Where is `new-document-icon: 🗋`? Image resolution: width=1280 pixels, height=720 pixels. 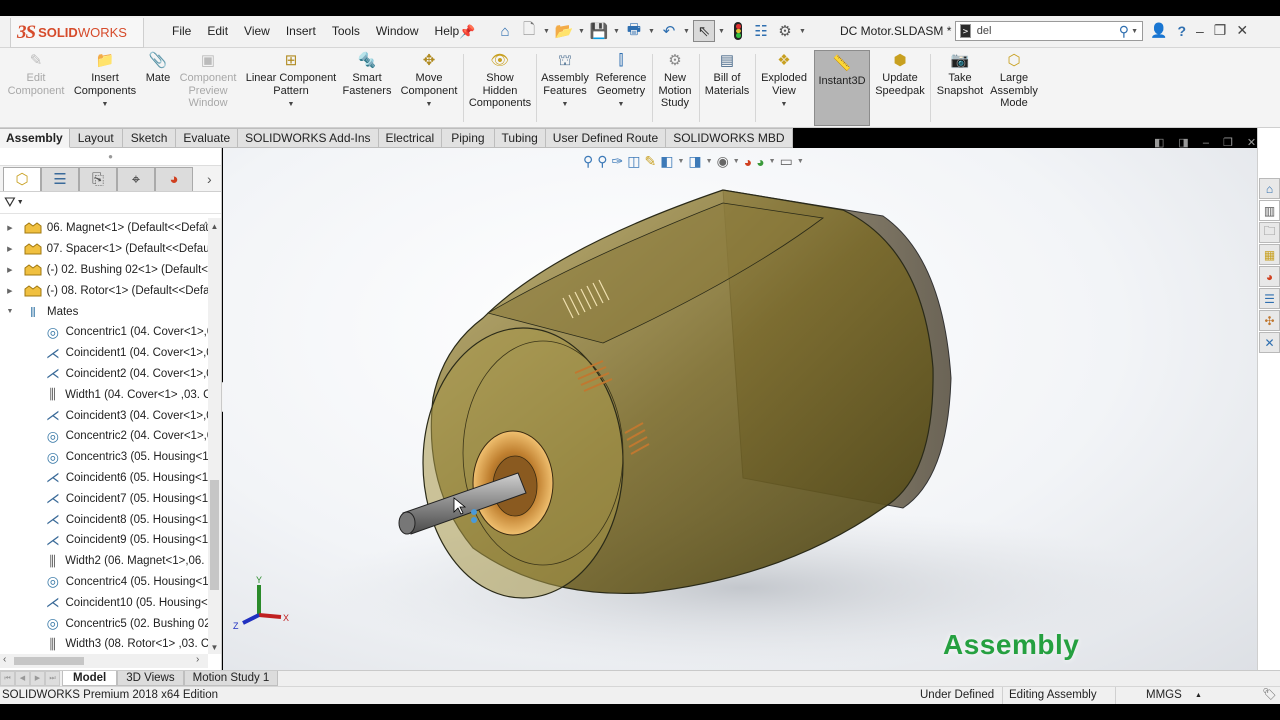 new-document-icon: 🗋 is located at coordinates (529, 31).